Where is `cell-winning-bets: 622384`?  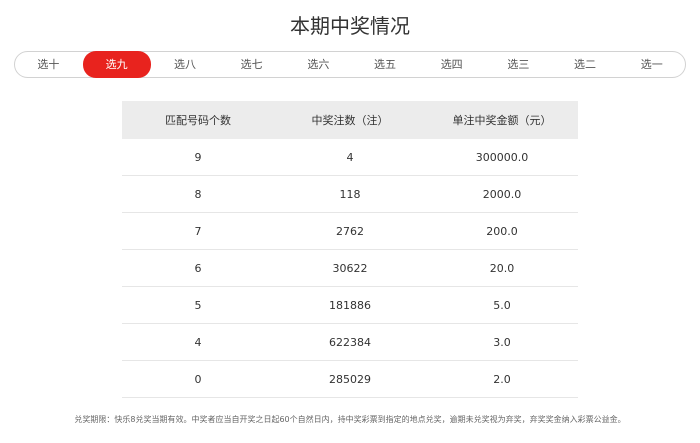 cell-winning-bets: 622384 is located at coordinates (350, 342).